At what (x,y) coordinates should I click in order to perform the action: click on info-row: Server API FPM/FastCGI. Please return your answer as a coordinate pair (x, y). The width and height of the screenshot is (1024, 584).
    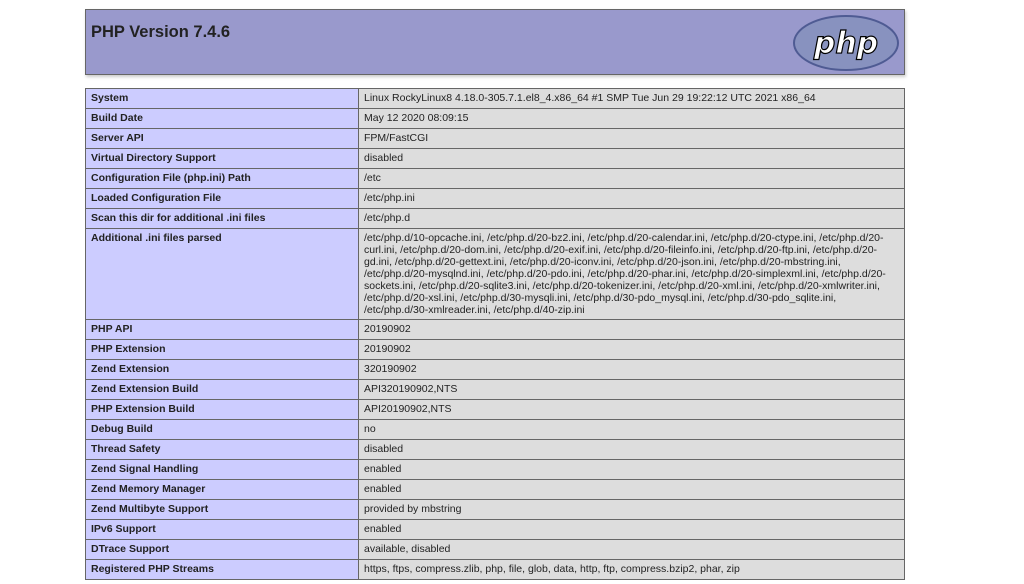
    Looking at the image, I should click on (495, 138).